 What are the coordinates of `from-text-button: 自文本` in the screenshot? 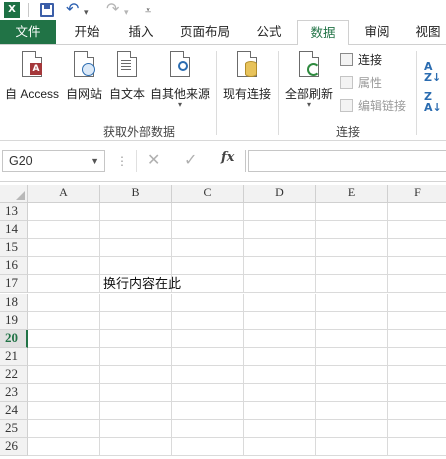 It's located at (127, 76).